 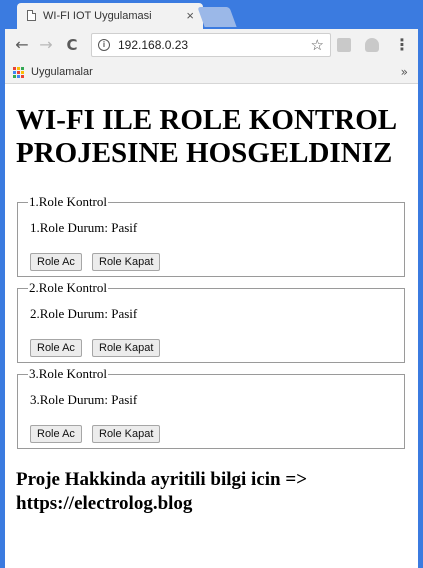 I want to click on new-tab-button, so click(x=217, y=17).